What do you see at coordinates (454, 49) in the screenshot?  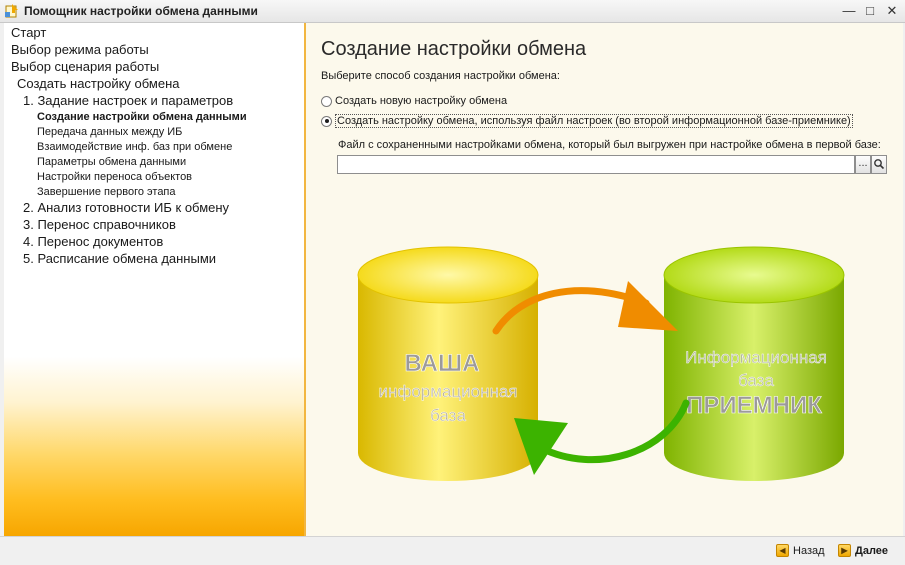 I see `page-title: Создание настройки обмена` at bounding box center [454, 49].